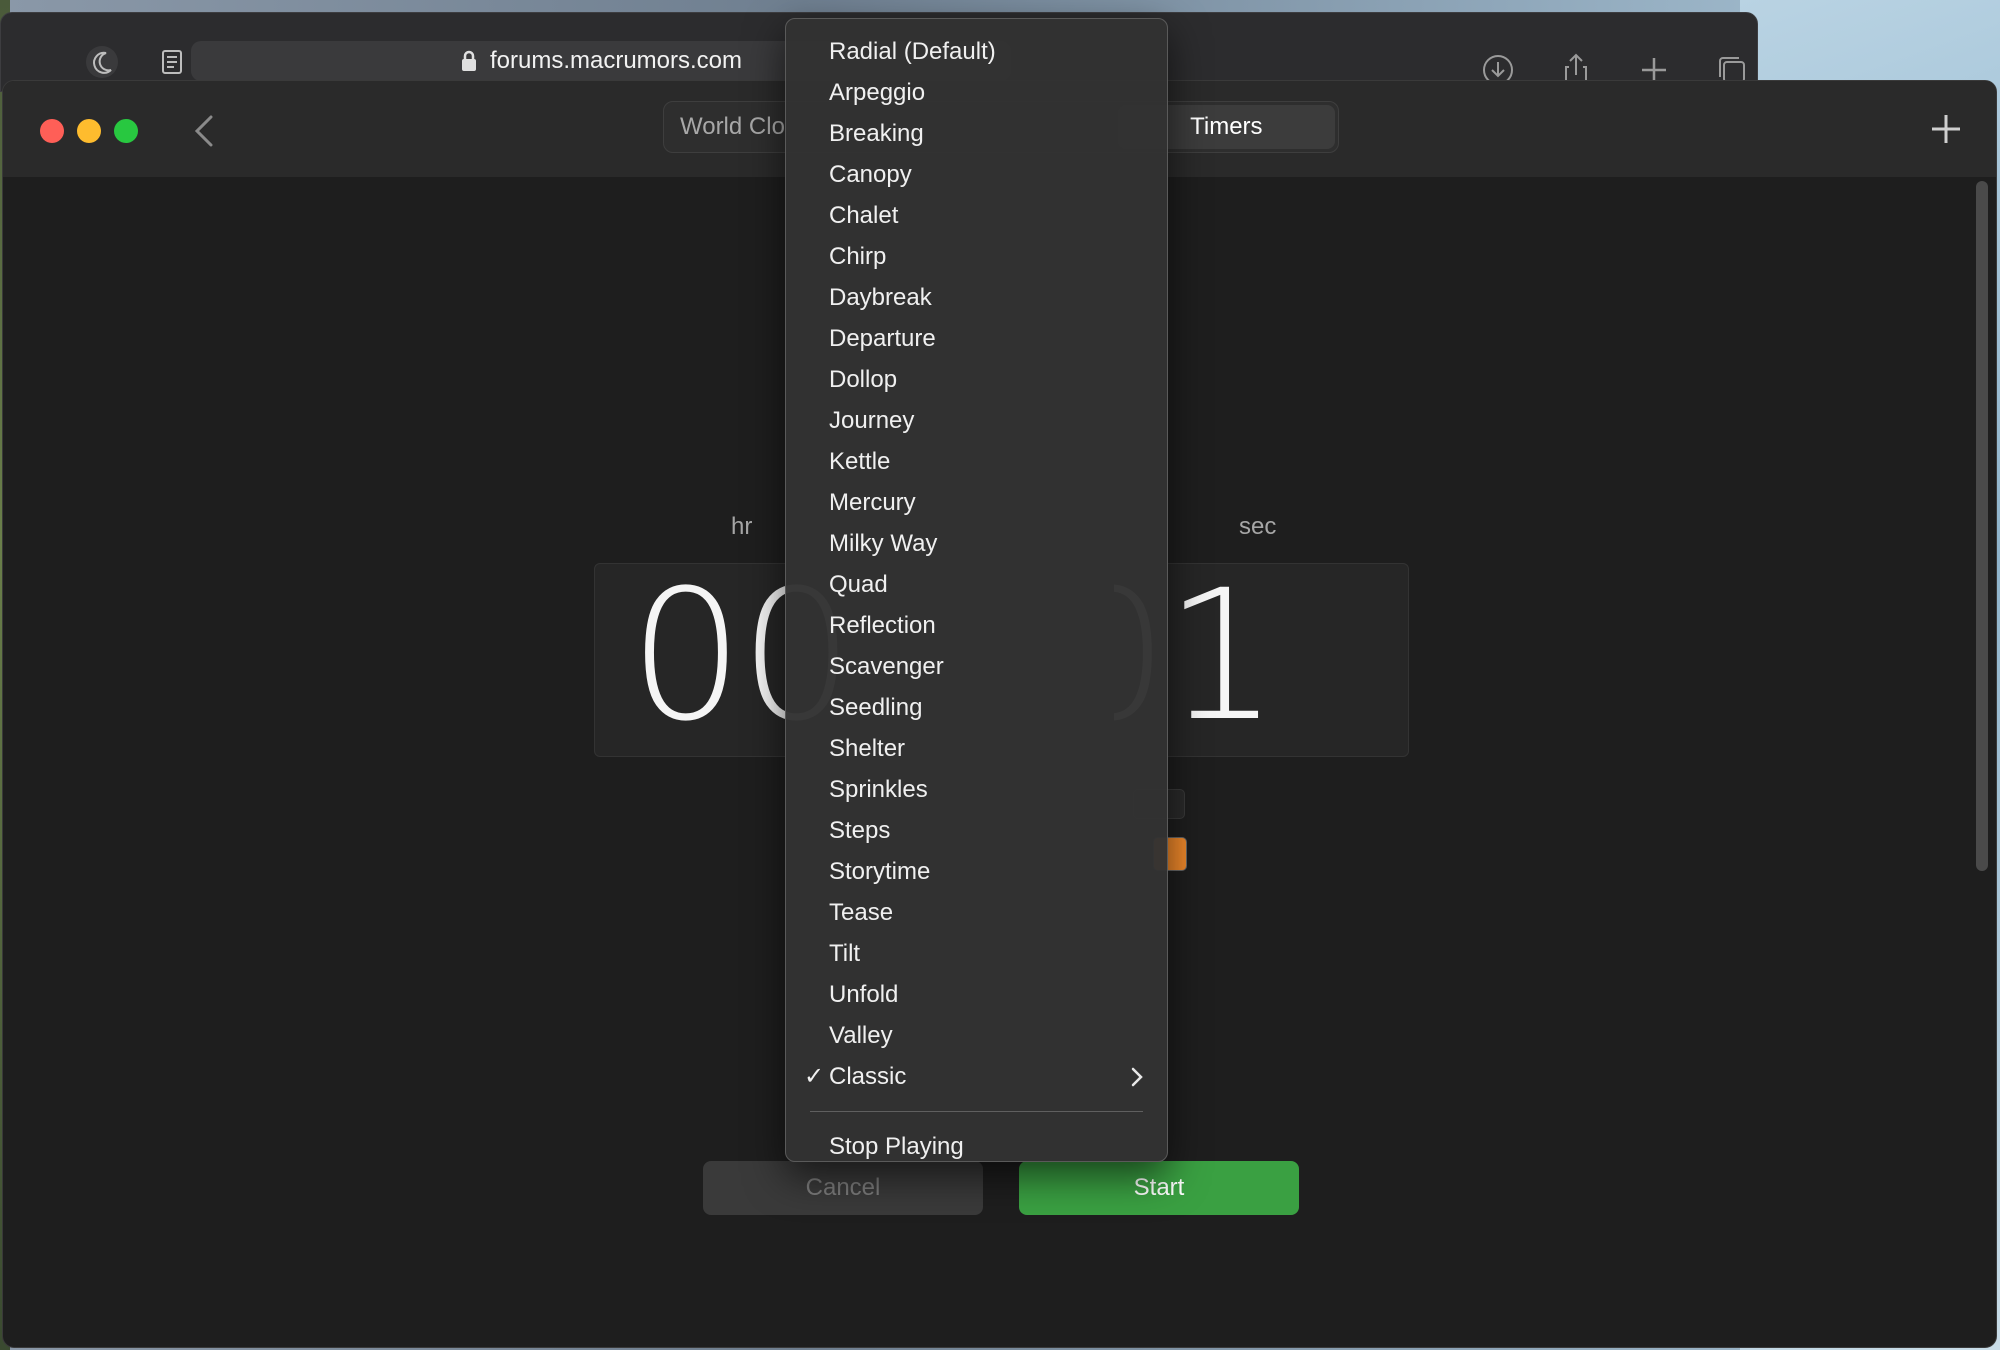  What do you see at coordinates (126, 131) in the screenshot?
I see `zoom-window-button` at bounding box center [126, 131].